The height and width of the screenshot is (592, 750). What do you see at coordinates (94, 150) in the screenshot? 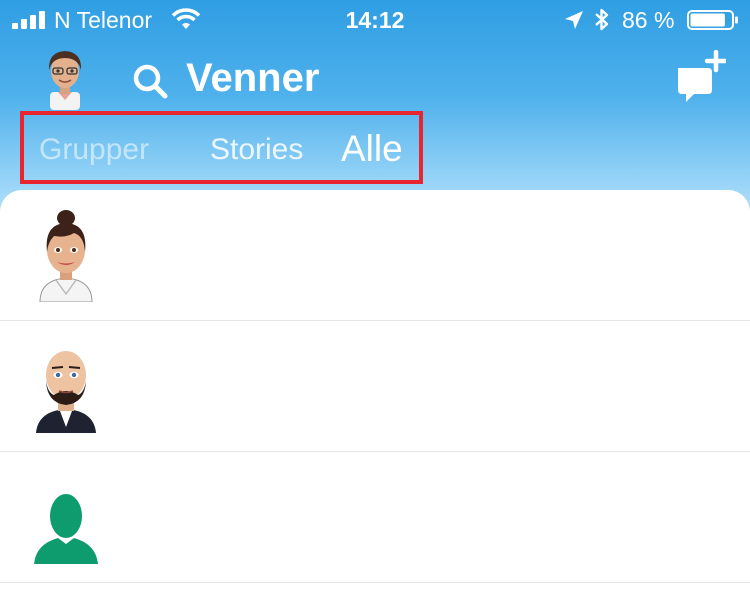
I see `tab-grupper: Grupper` at bounding box center [94, 150].